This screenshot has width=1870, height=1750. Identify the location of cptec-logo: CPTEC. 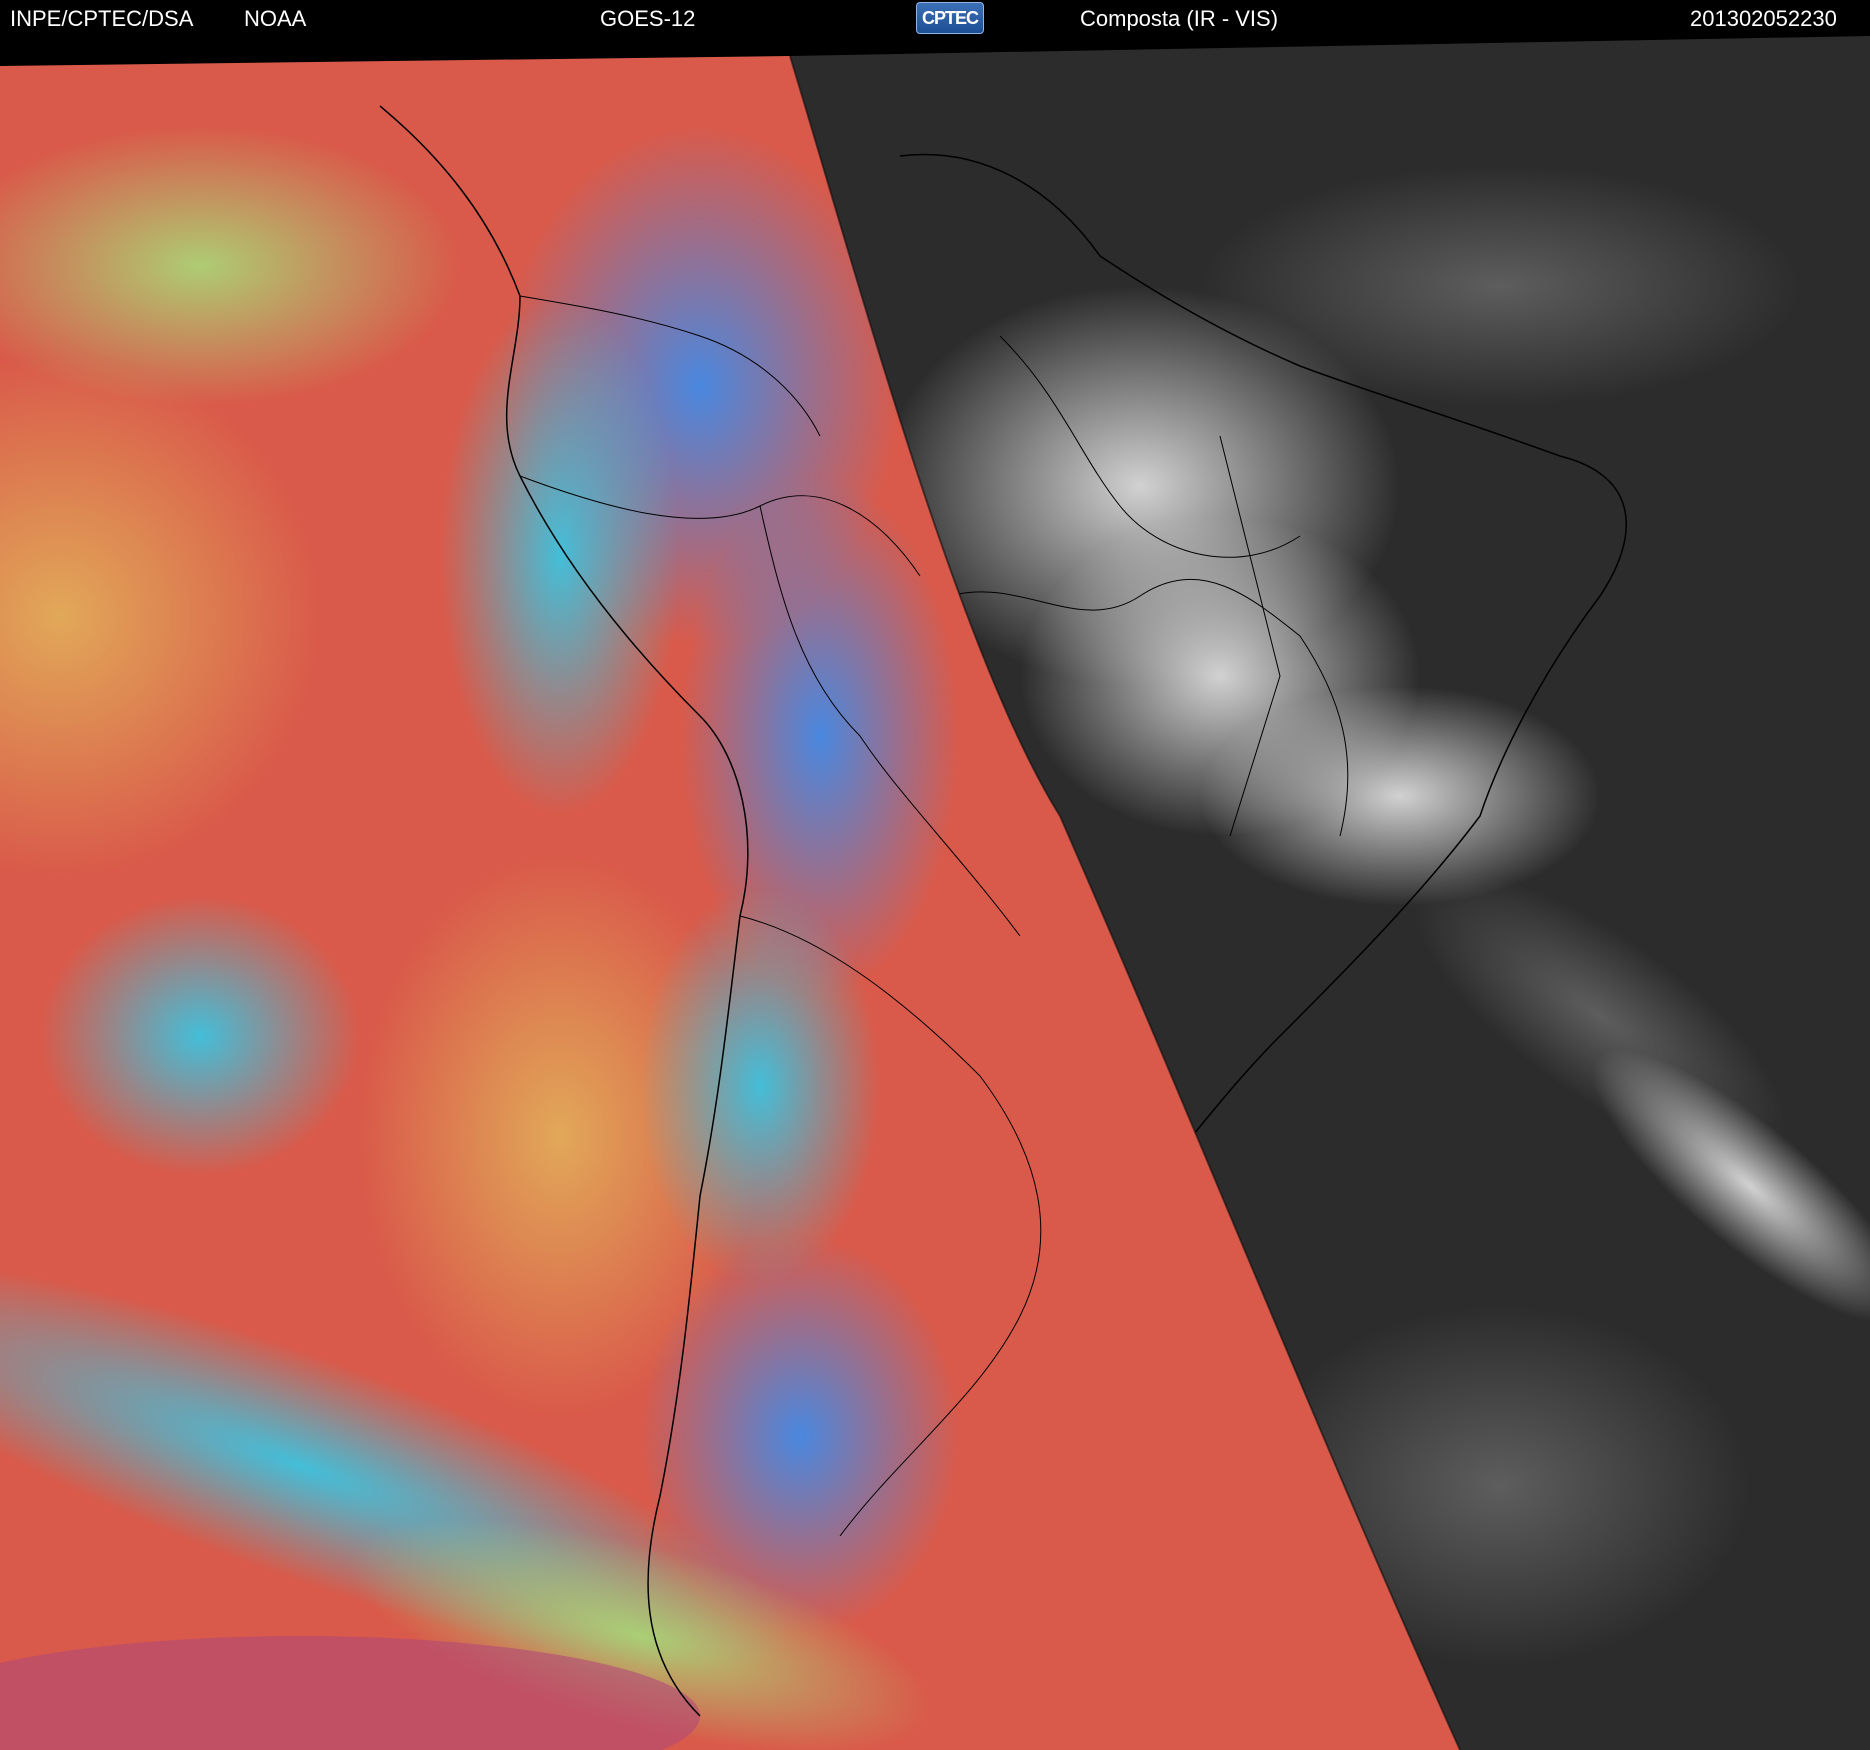
(950, 18).